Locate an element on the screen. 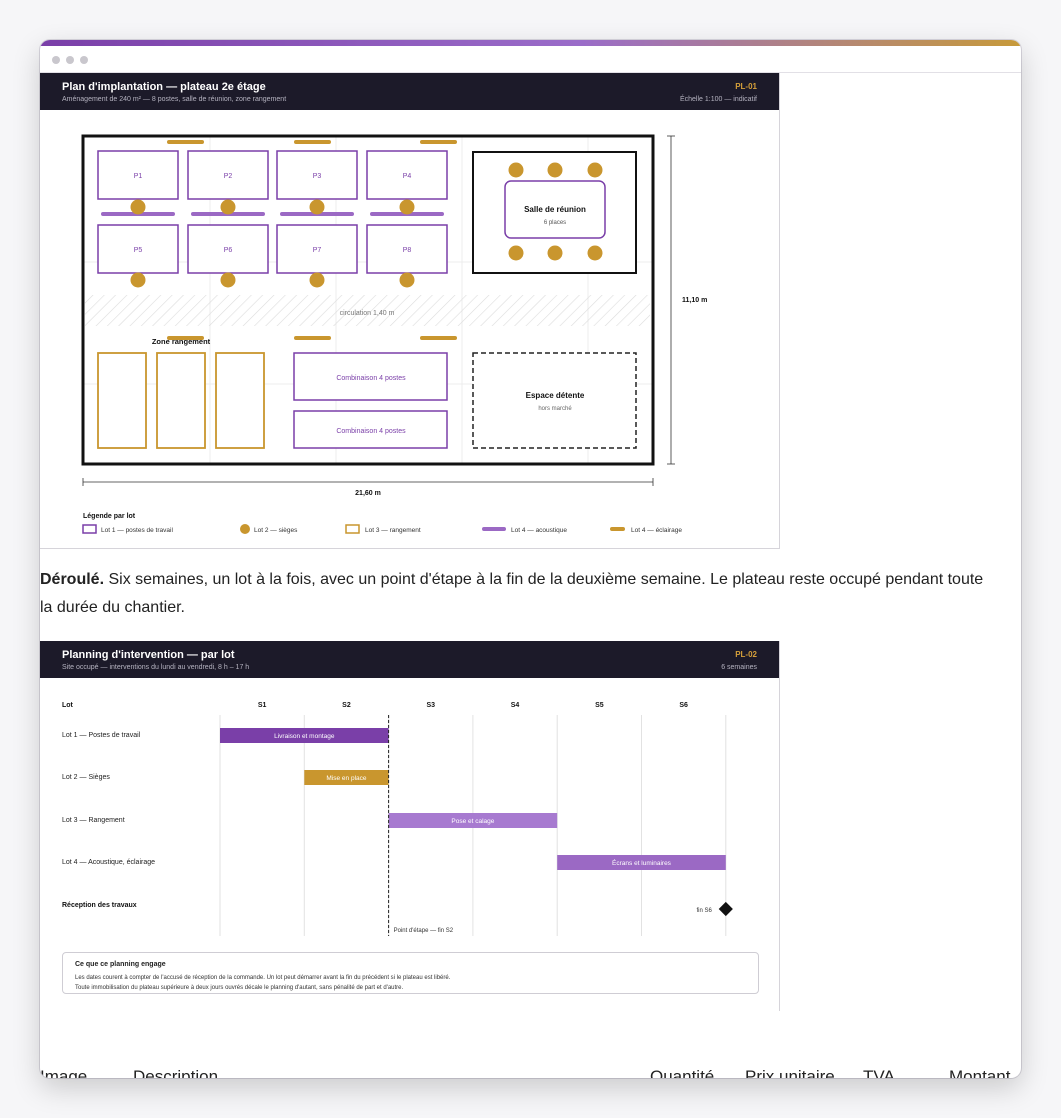 Image resolution: width=1061 pixels, height=1118 pixels. legend-title: Légende par lot is located at coordinates (109, 516).